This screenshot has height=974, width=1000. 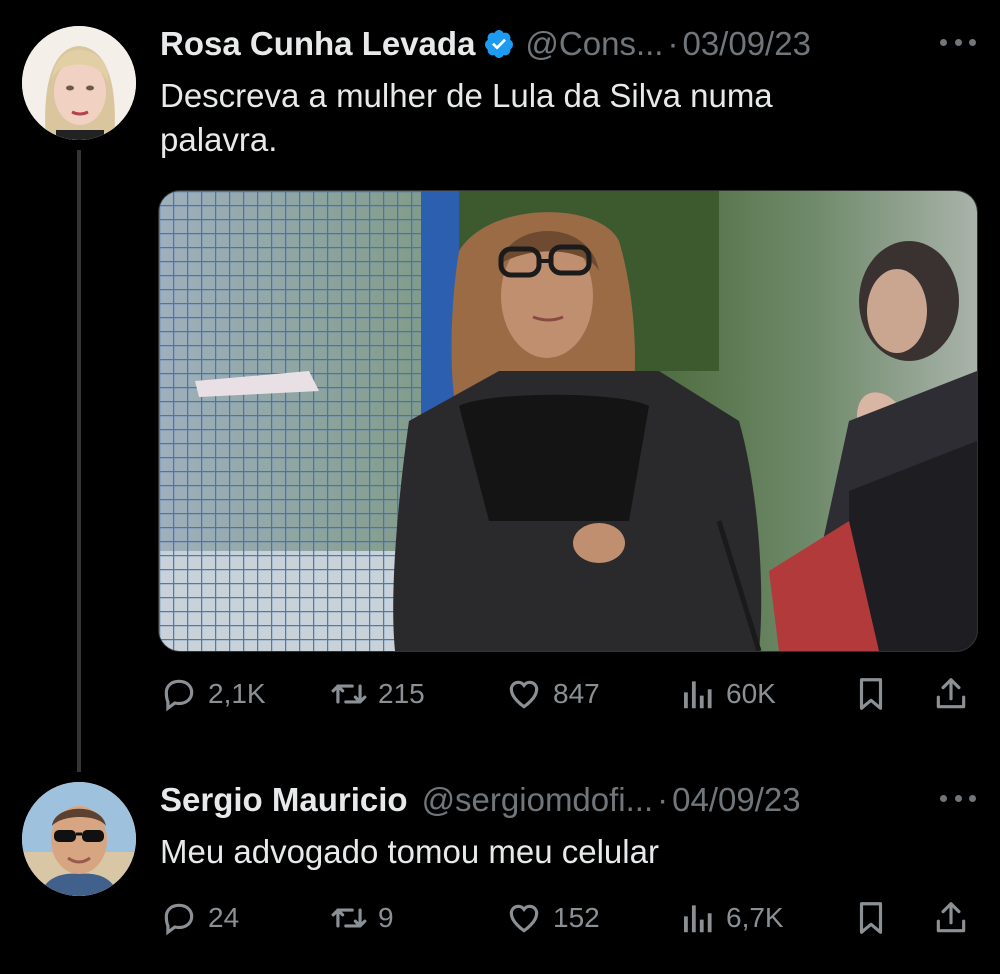 I want to click on avatar-portrait-woman, so click(x=79, y=83).